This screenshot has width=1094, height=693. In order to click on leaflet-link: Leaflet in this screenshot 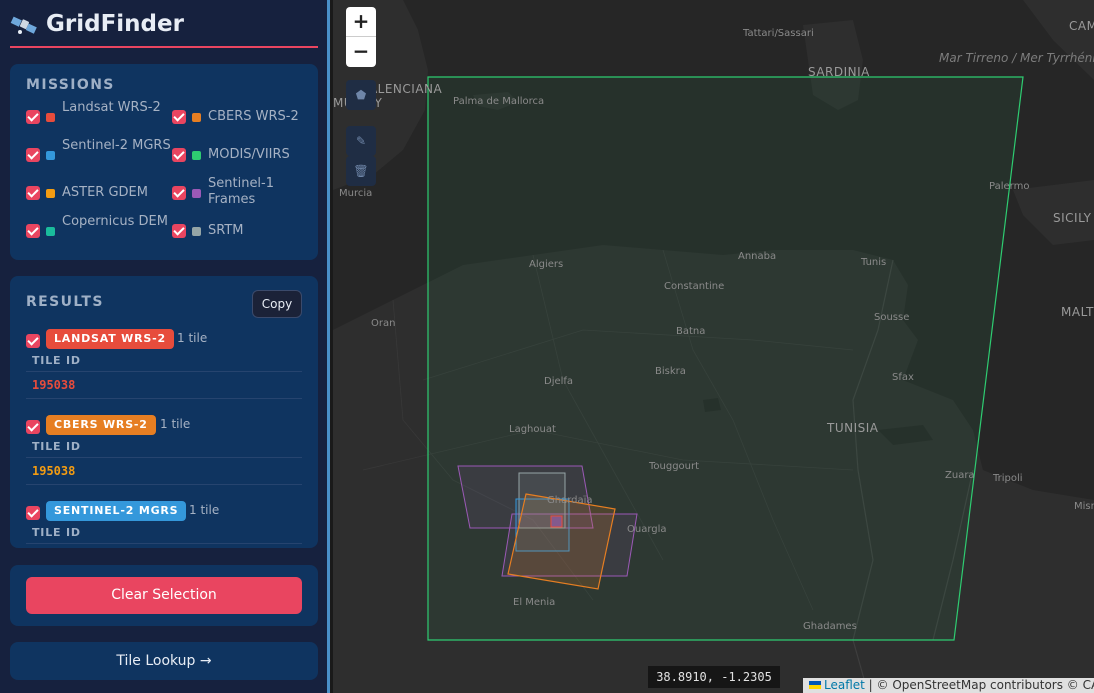, I will do `click(844, 685)`.